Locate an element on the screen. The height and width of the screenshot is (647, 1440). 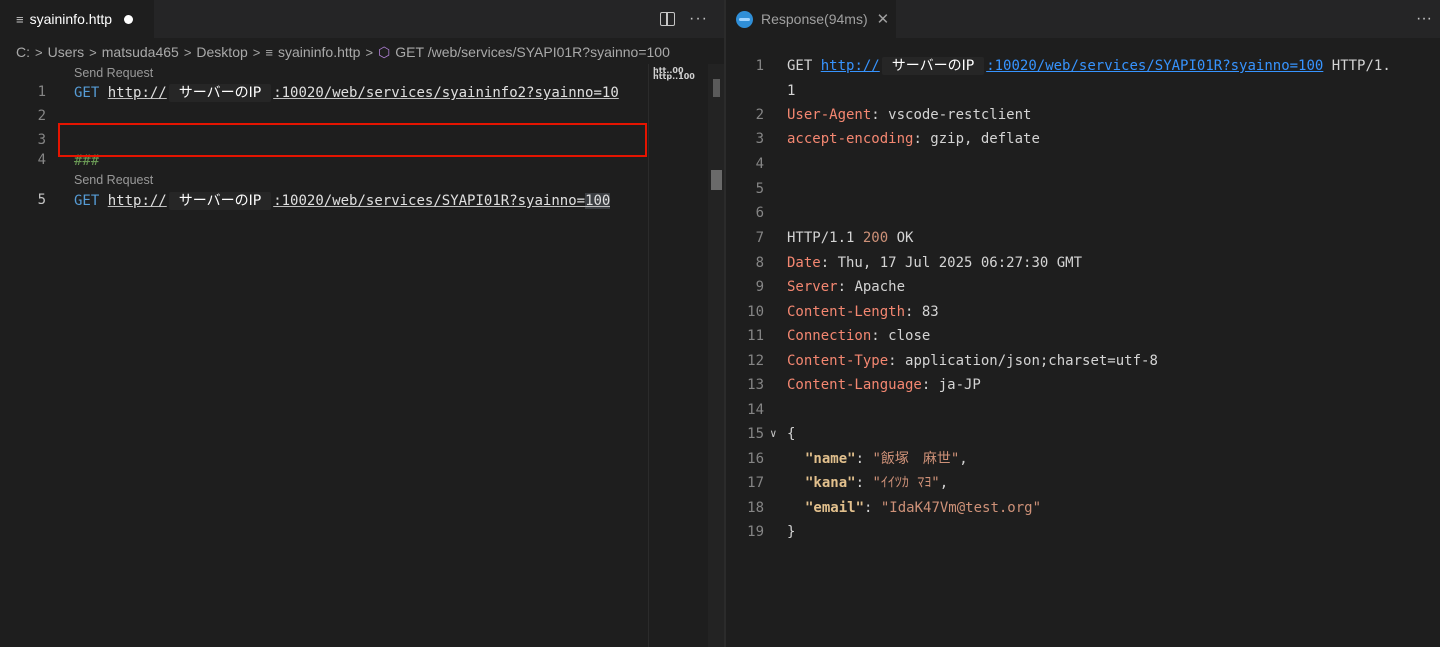
globe-icon is located at coordinates (744, 19).